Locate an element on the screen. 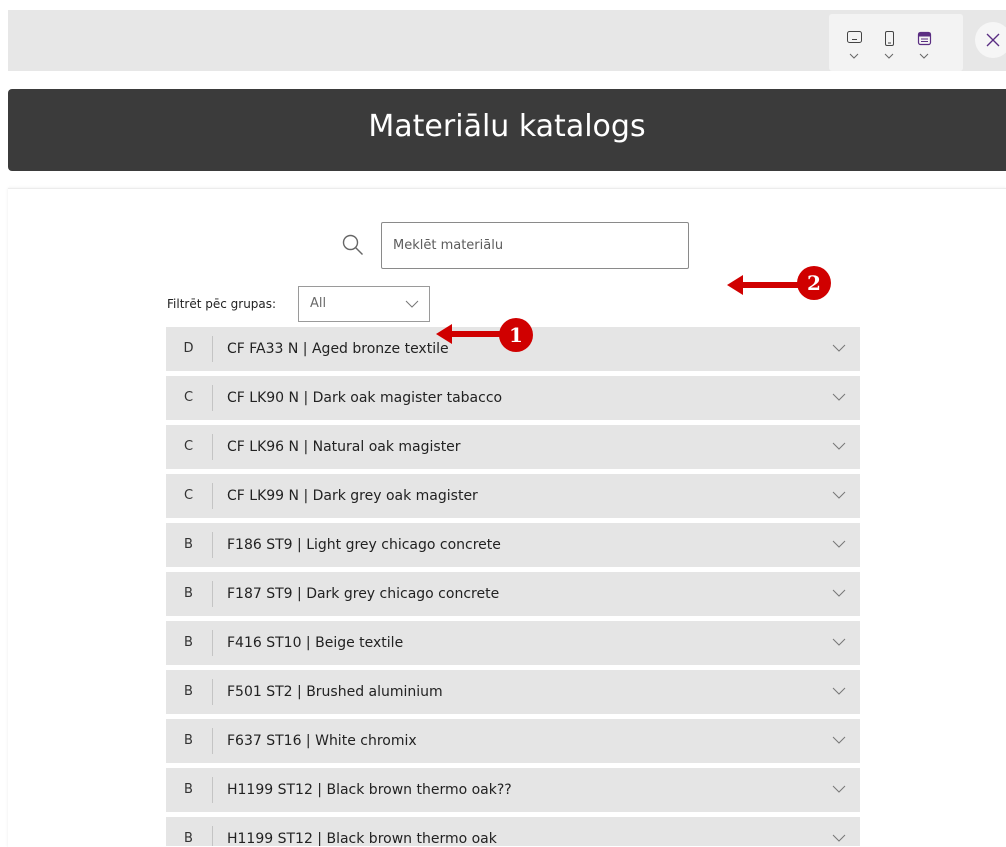 The image size is (1006, 847). material-name: F416 ST10 | Beige textile is located at coordinates (315, 643).